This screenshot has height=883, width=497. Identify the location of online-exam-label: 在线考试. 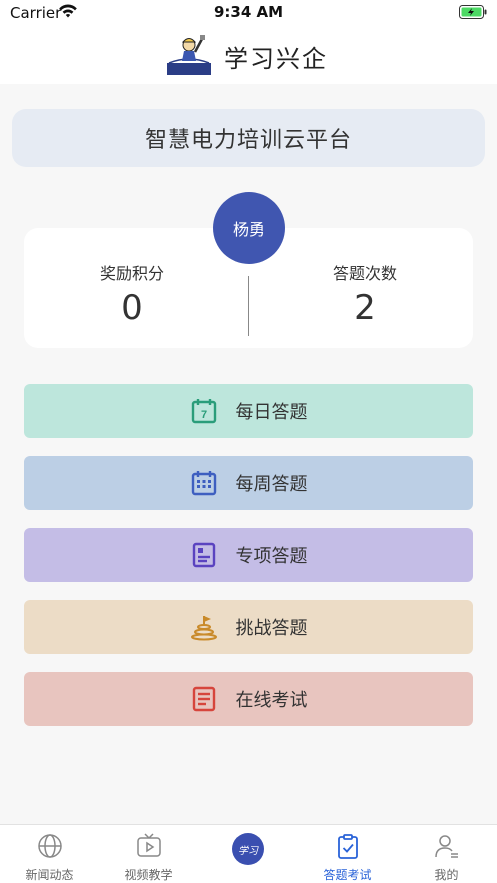
(271, 700).